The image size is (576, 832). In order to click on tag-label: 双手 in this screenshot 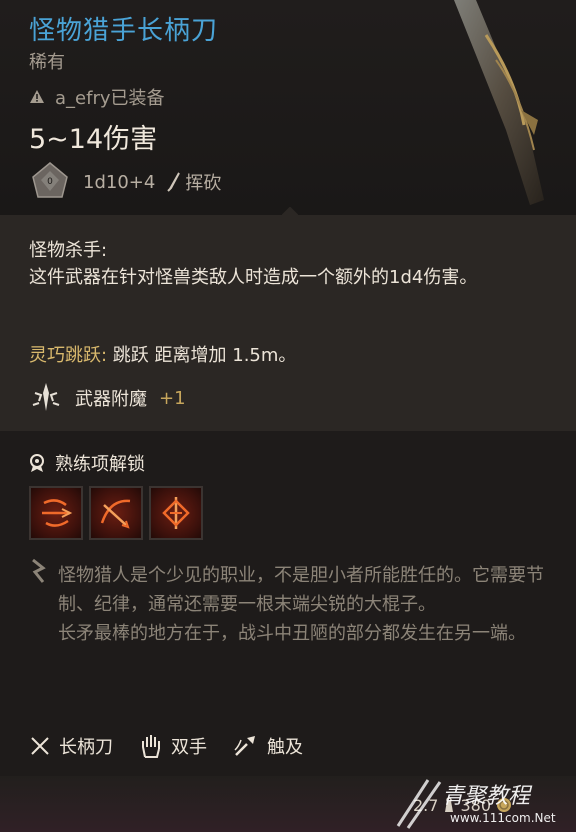, I will do `click(189, 747)`.